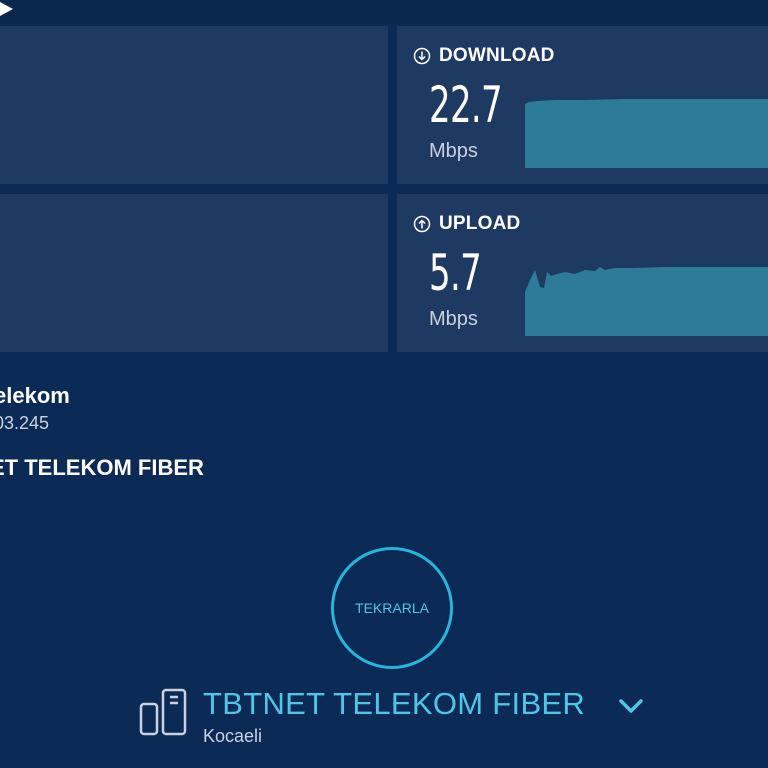 The image size is (768, 768). I want to click on top-bar, so click(384, 12).